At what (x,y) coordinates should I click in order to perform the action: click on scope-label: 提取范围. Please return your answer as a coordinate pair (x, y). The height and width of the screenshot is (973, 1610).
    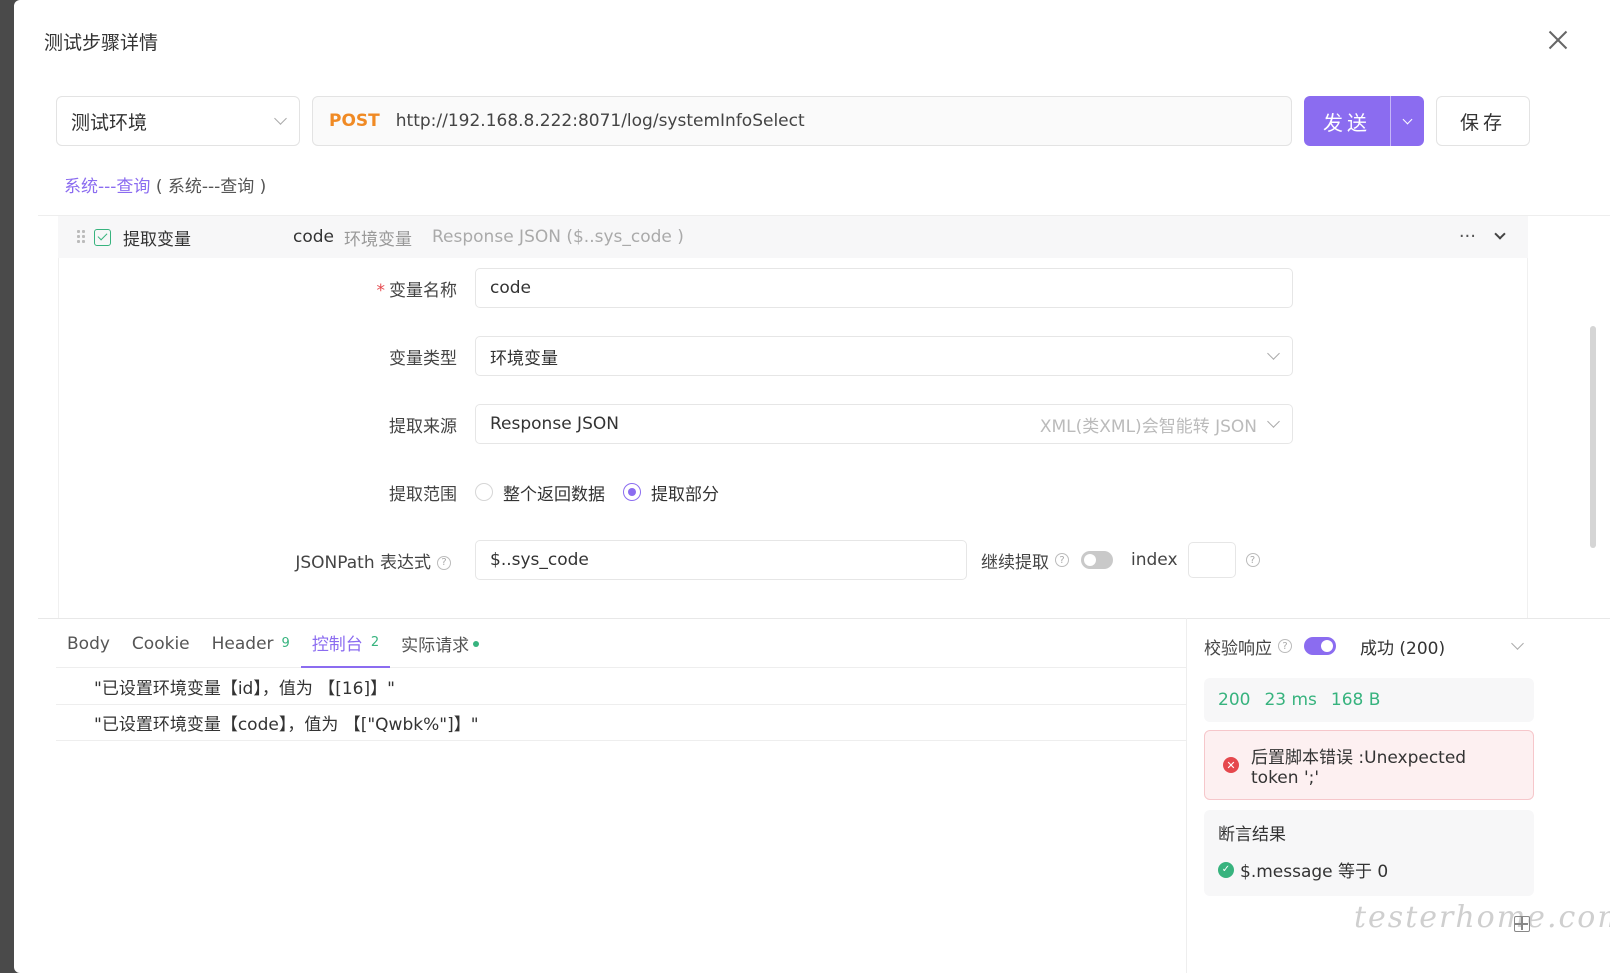
    Looking at the image, I should click on (423, 494).